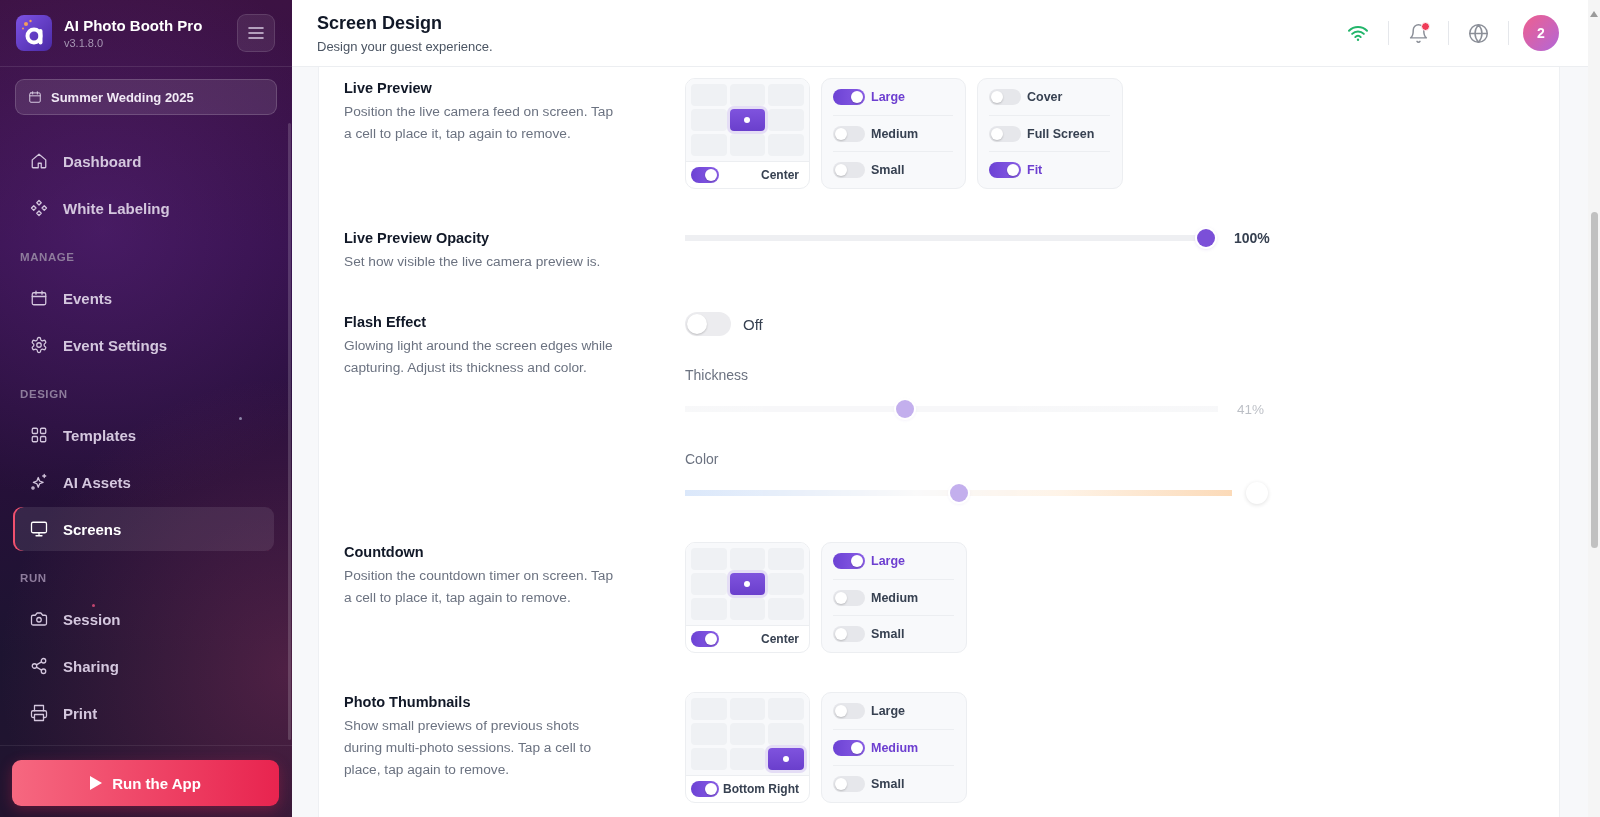  What do you see at coordinates (143, 619) in the screenshot?
I see `nav-item: Session` at bounding box center [143, 619].